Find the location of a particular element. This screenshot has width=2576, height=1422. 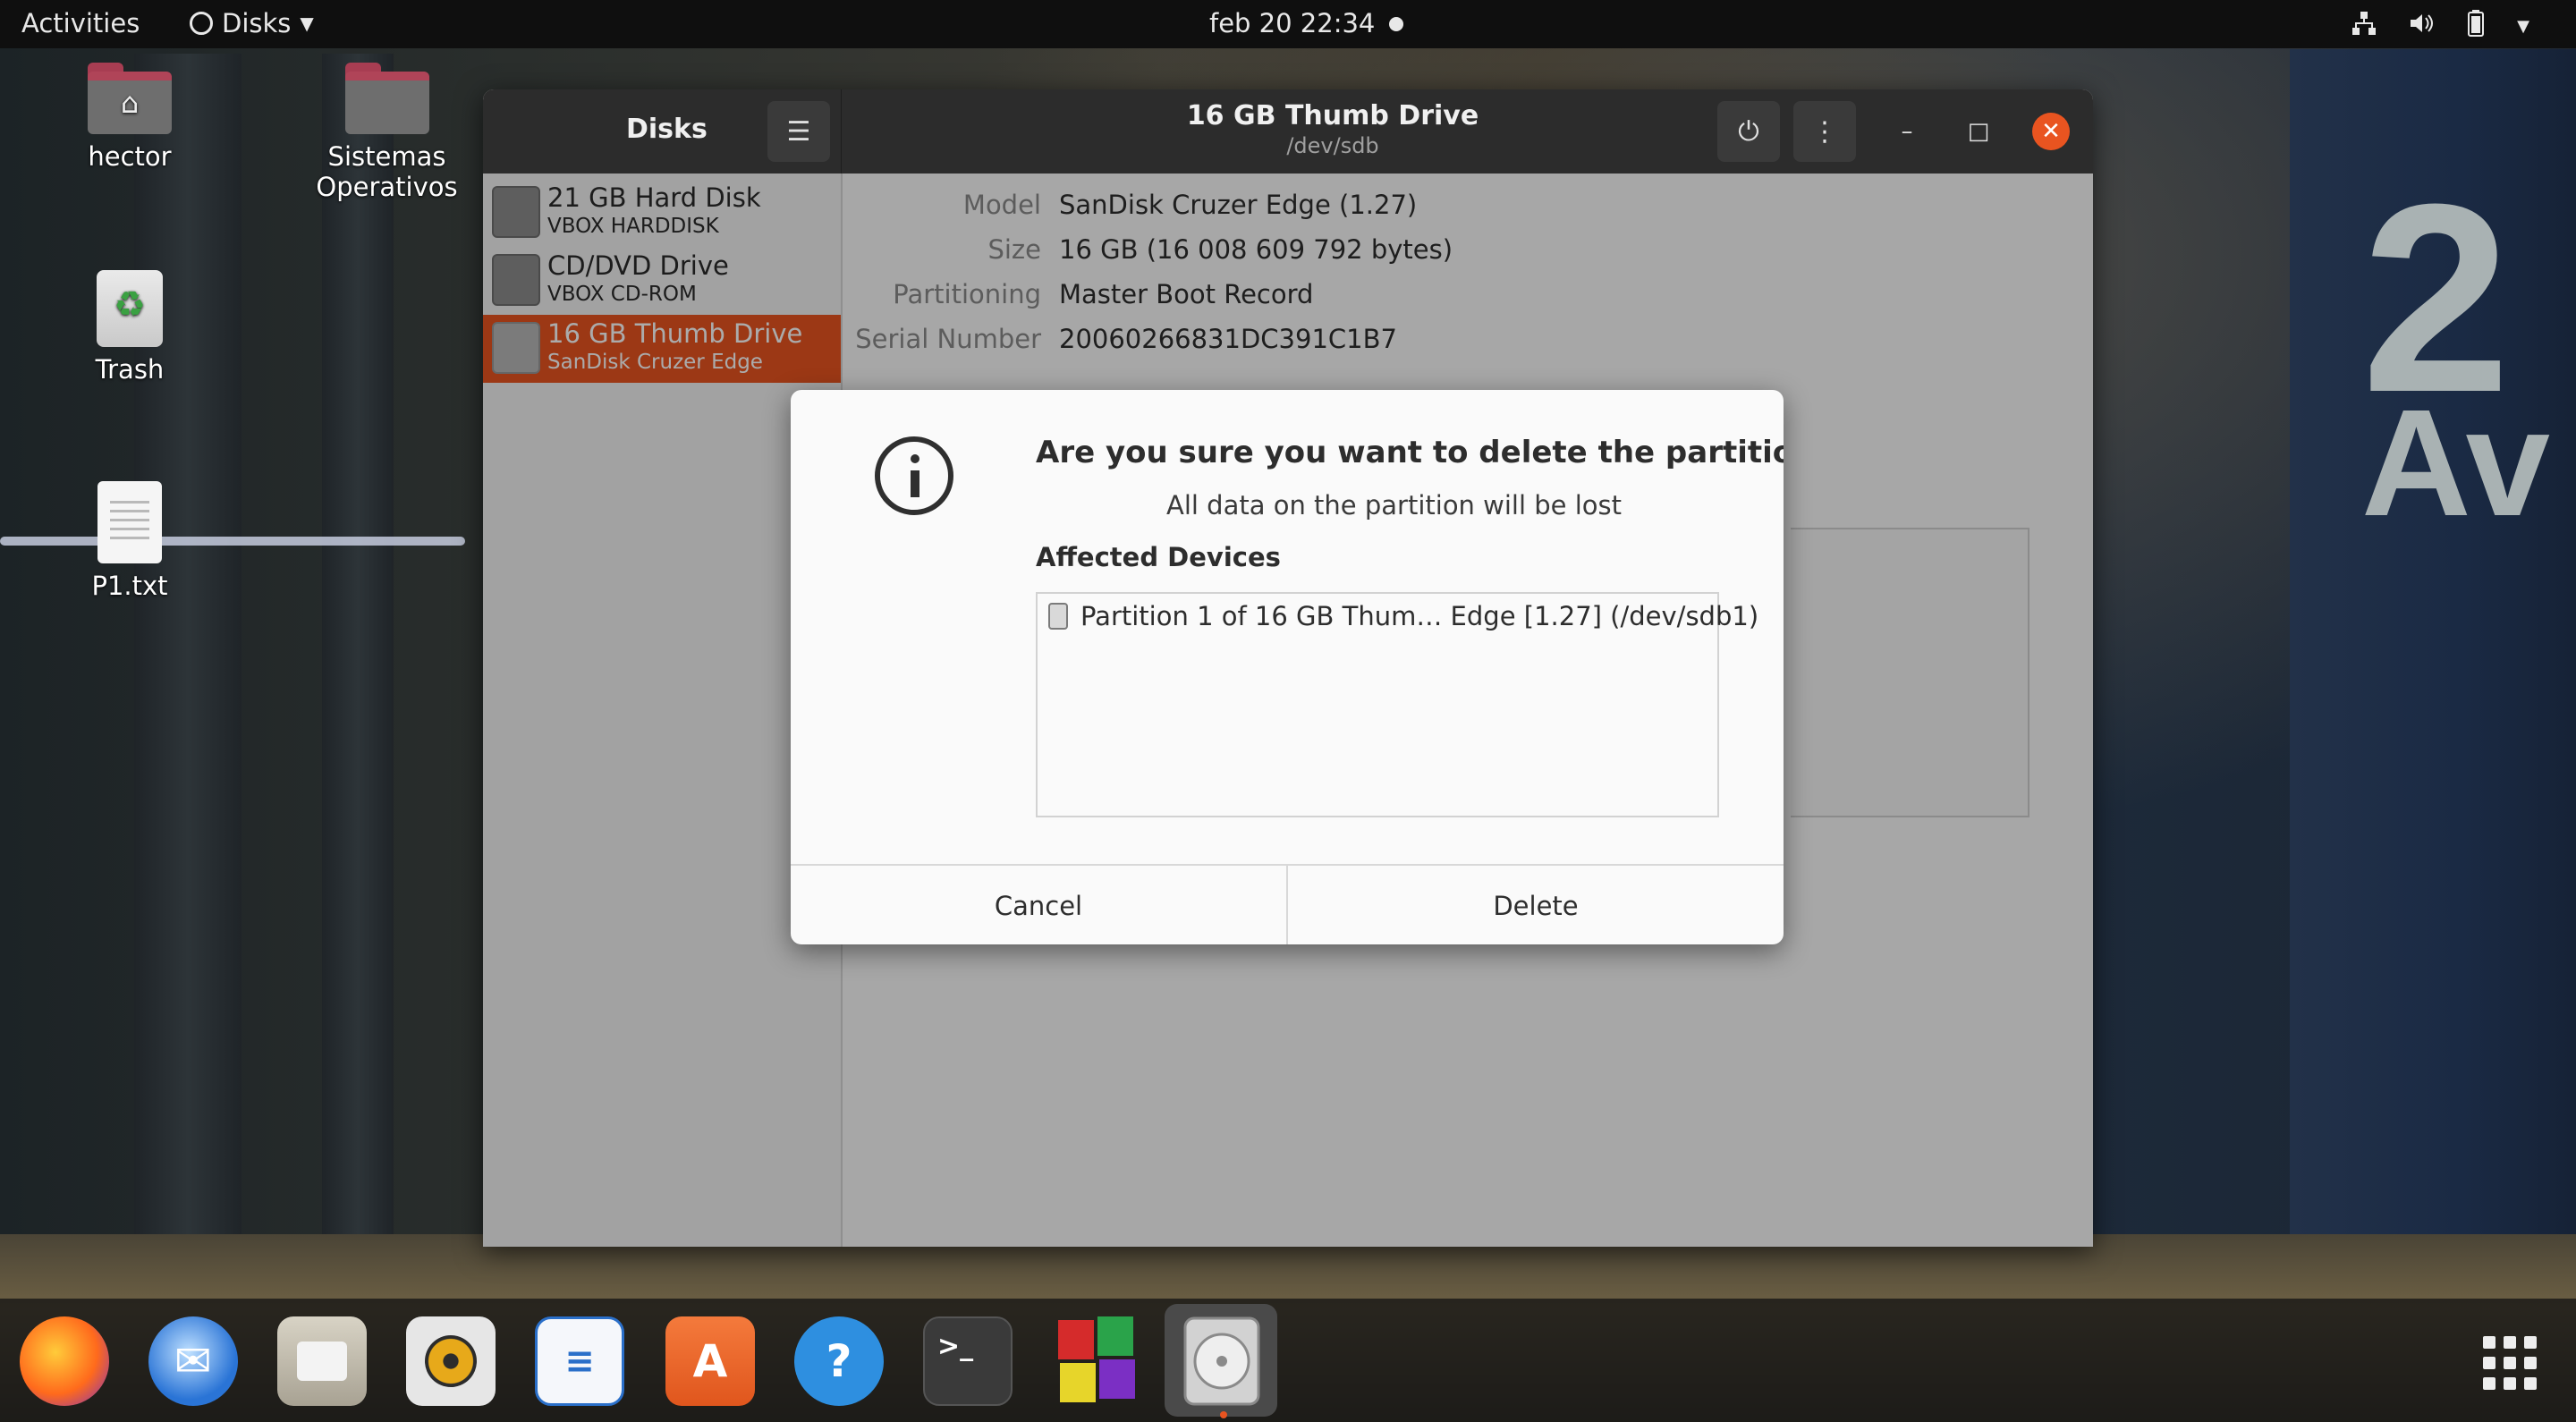

desktop-icon-label: P1.txt is located at coordinates (129, 586).